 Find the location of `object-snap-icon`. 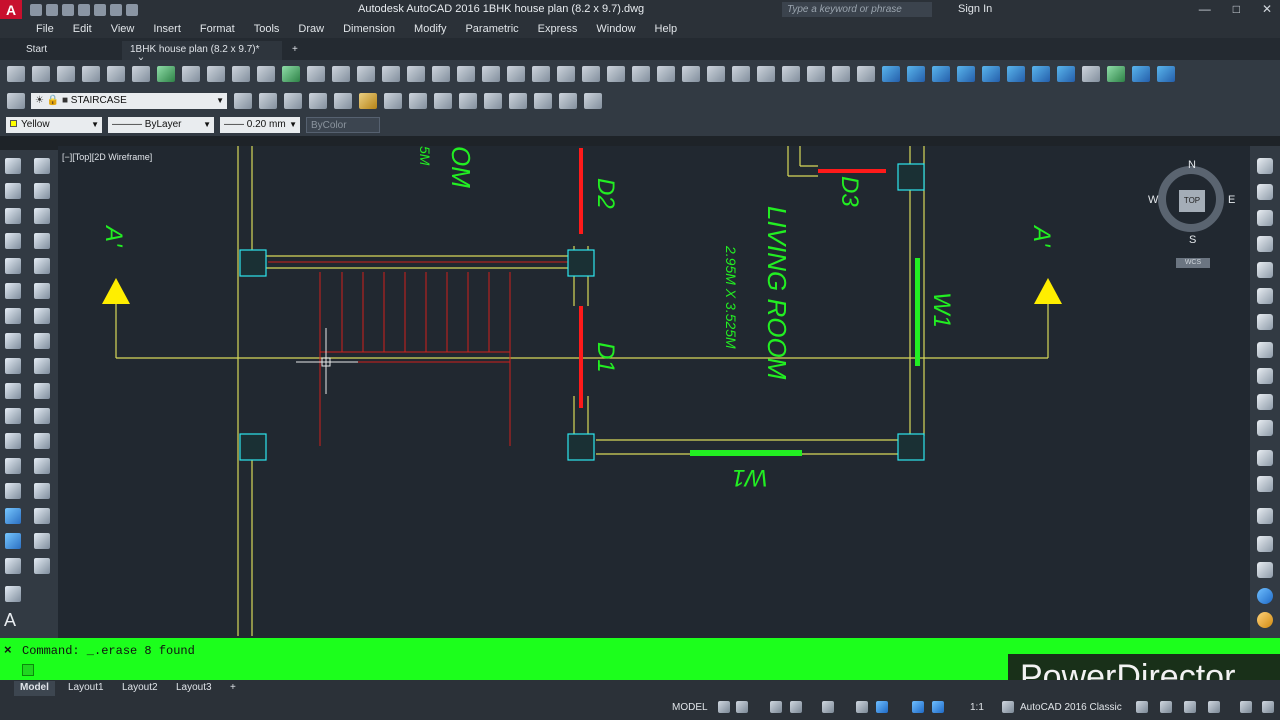

object-snap-icon is located at coordinates (882, 707).